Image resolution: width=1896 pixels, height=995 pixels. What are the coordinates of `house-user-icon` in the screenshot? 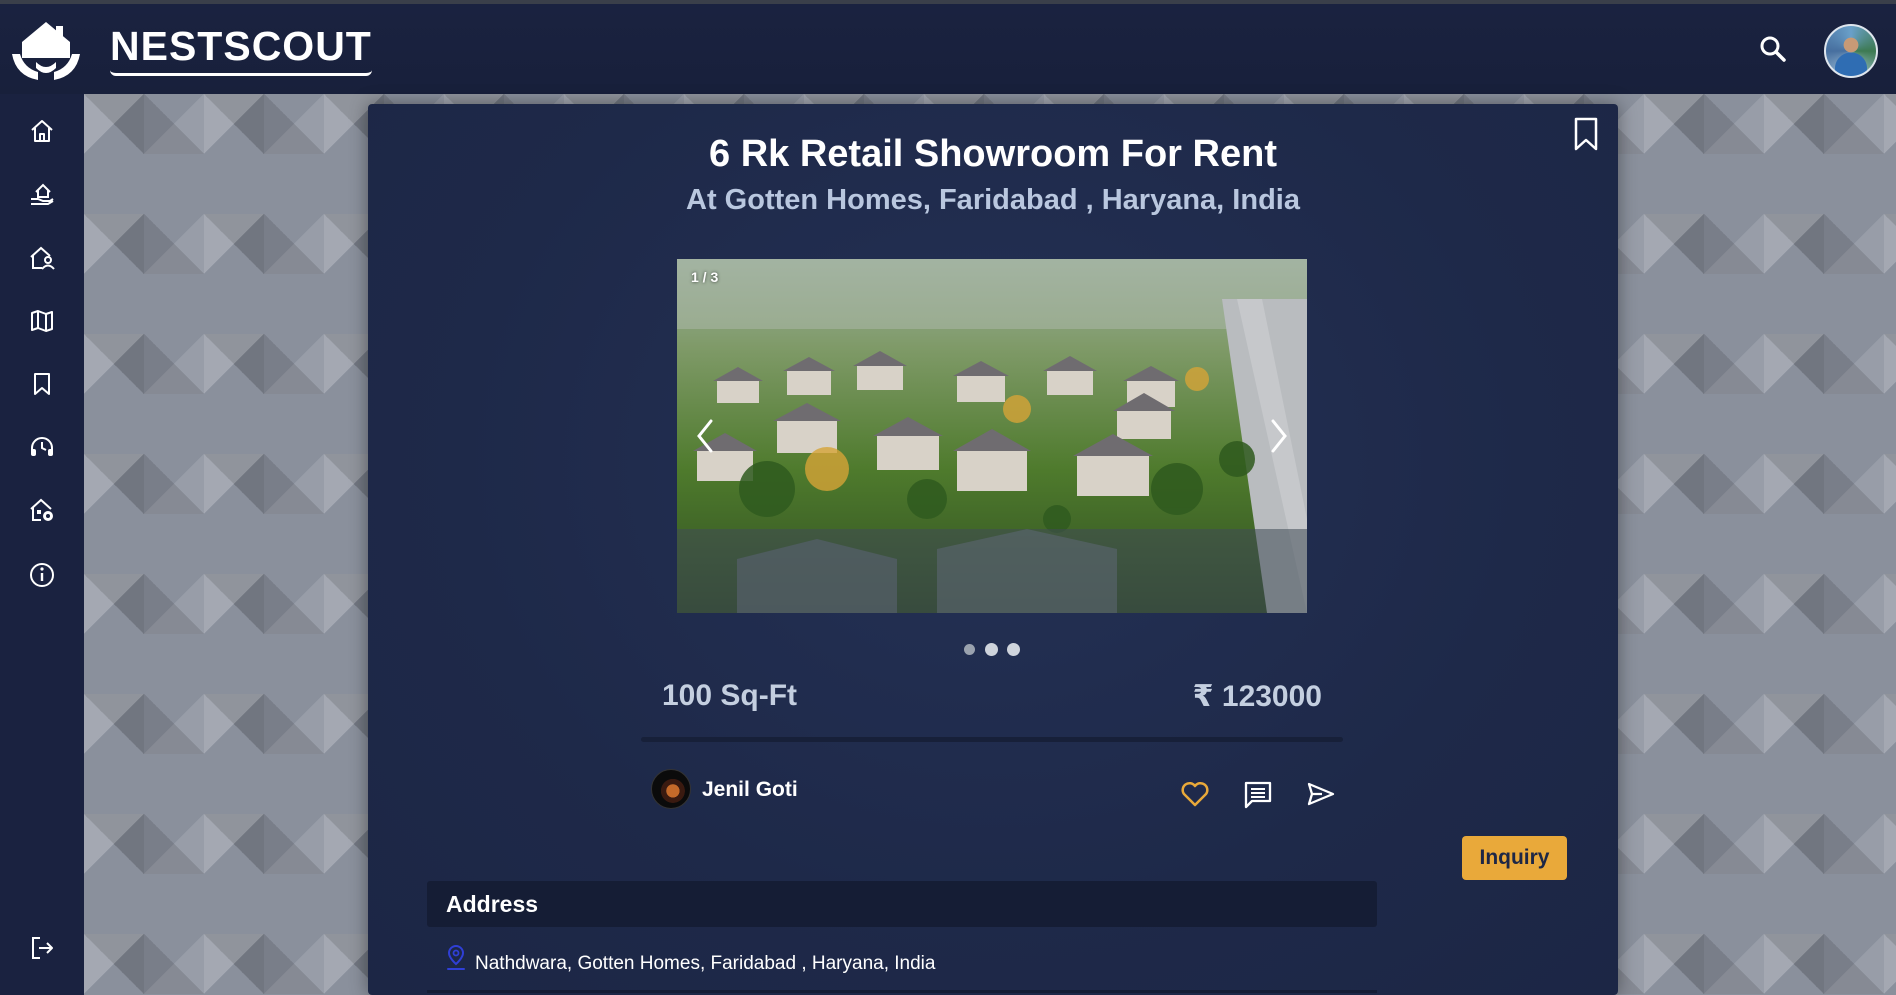 It's located at (42, 258).